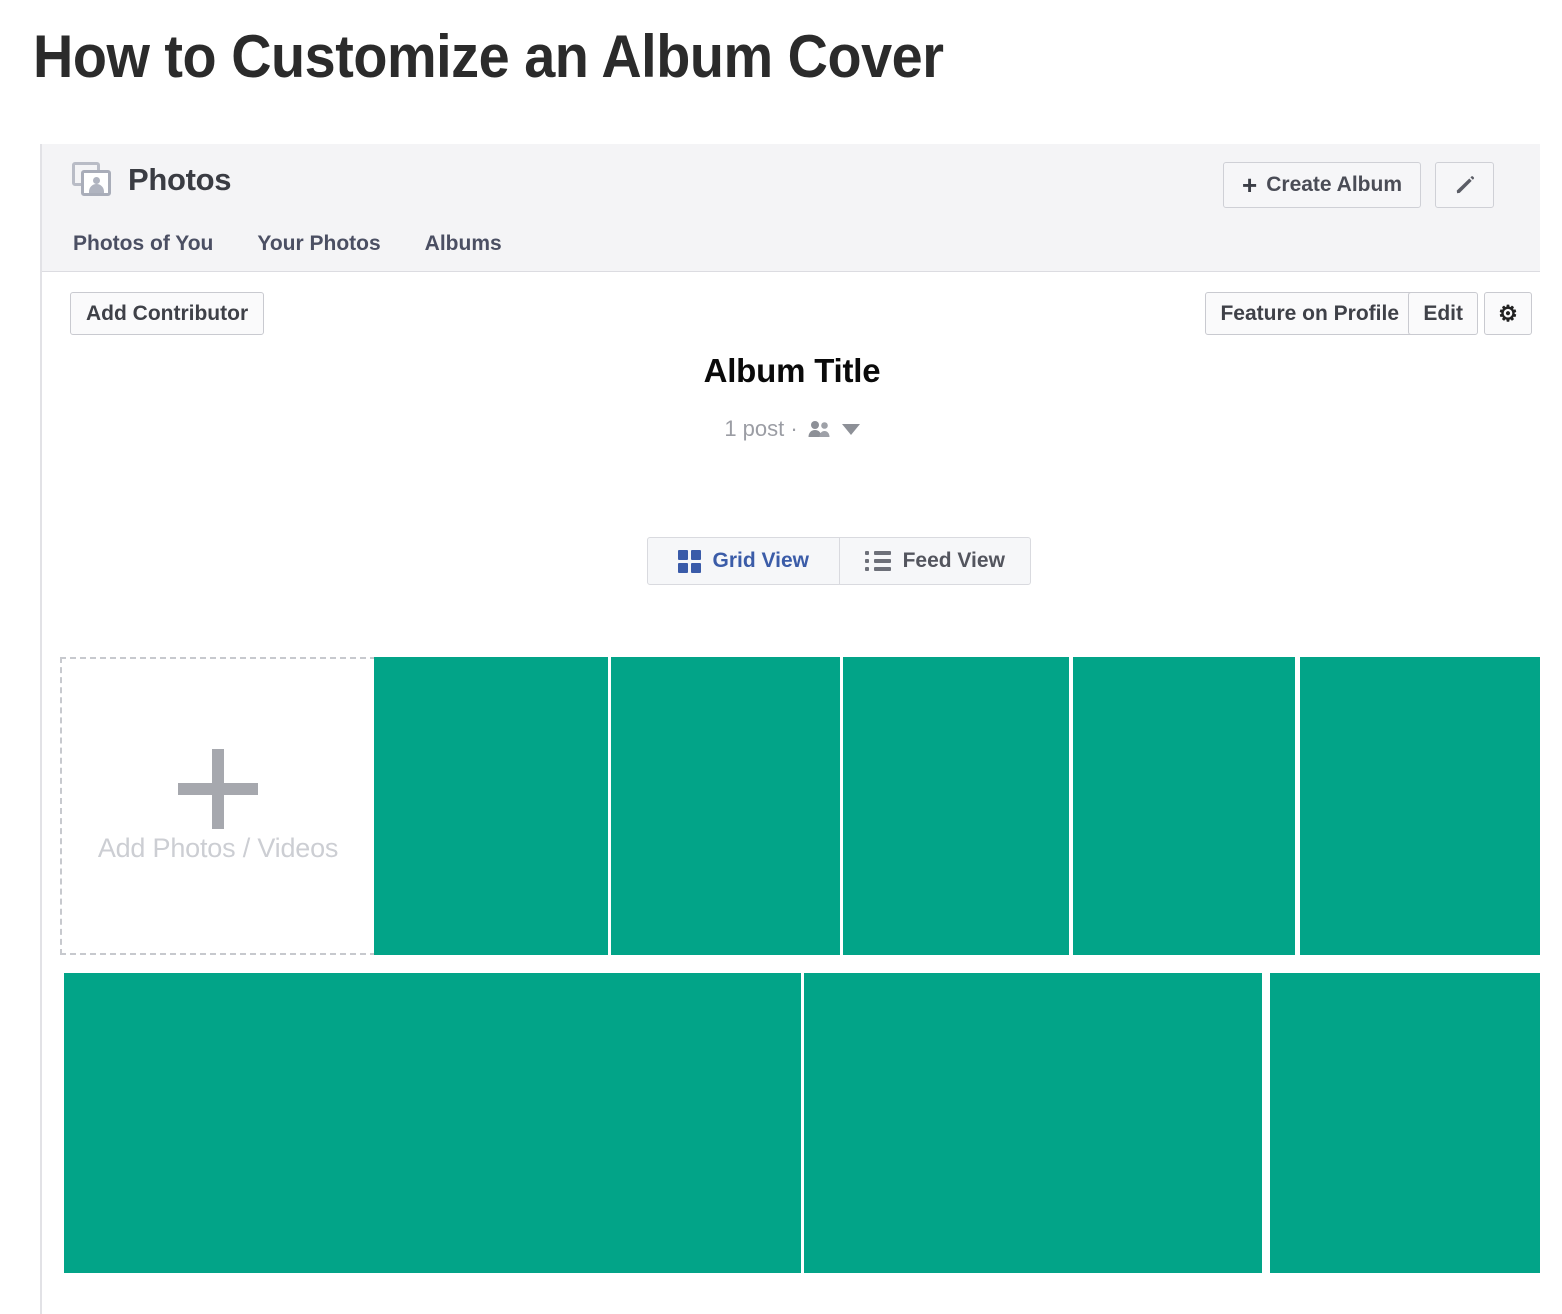  I want to click on page-title: How to Customize an Album Cover, so click(488, 56).